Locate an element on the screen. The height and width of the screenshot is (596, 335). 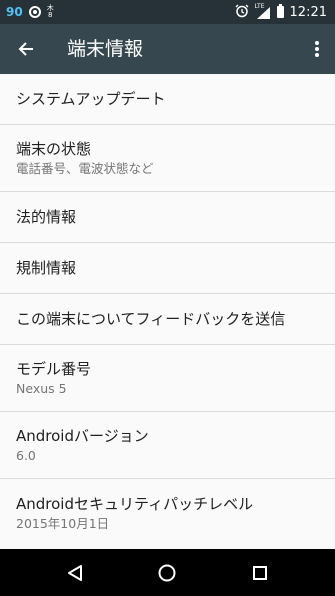
page-title: 端末情報 is located at coordinates (105, 49).